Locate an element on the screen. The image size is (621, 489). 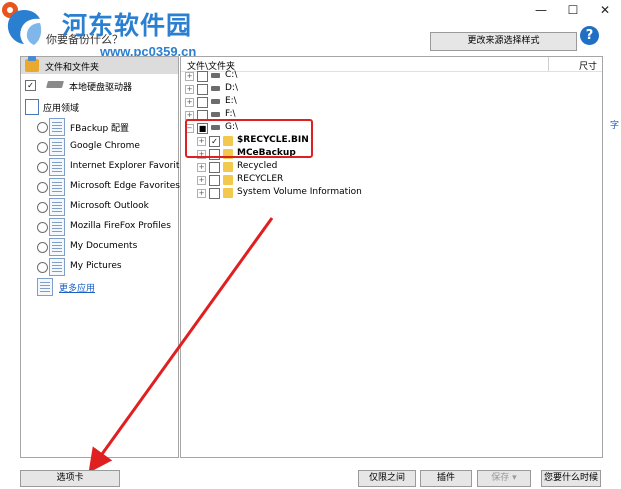
options-tab-button: 选项卡 is located at coordinates (70, 478).